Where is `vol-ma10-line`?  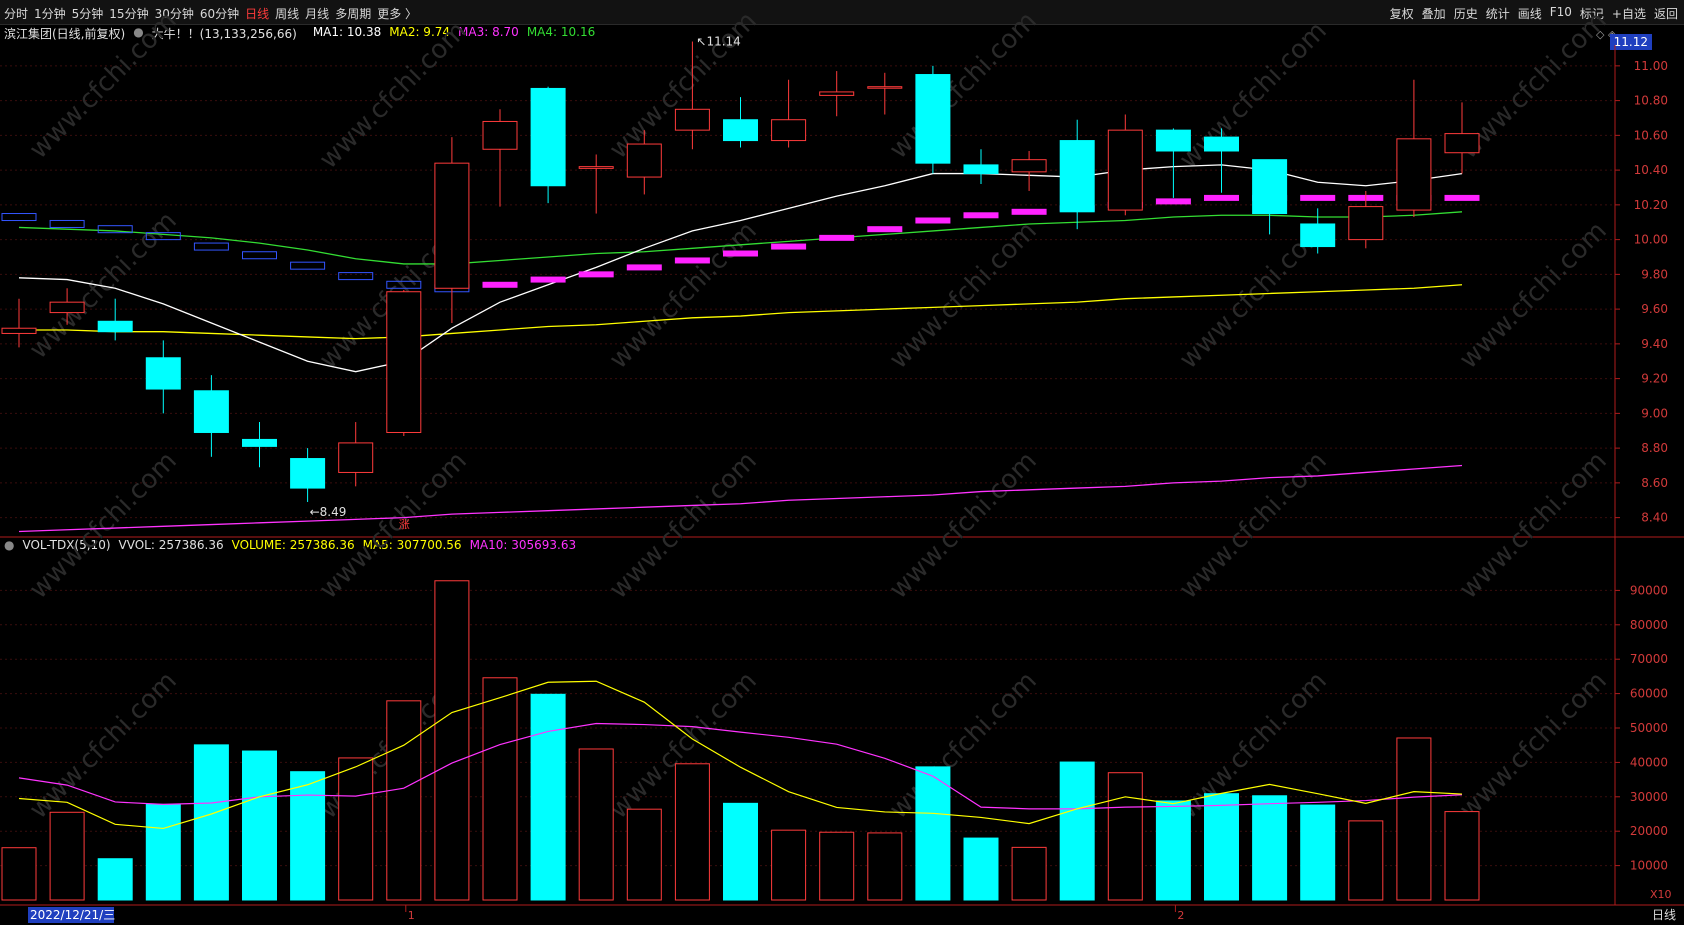 vol-ma10-line is located at coordinates (740, 766).